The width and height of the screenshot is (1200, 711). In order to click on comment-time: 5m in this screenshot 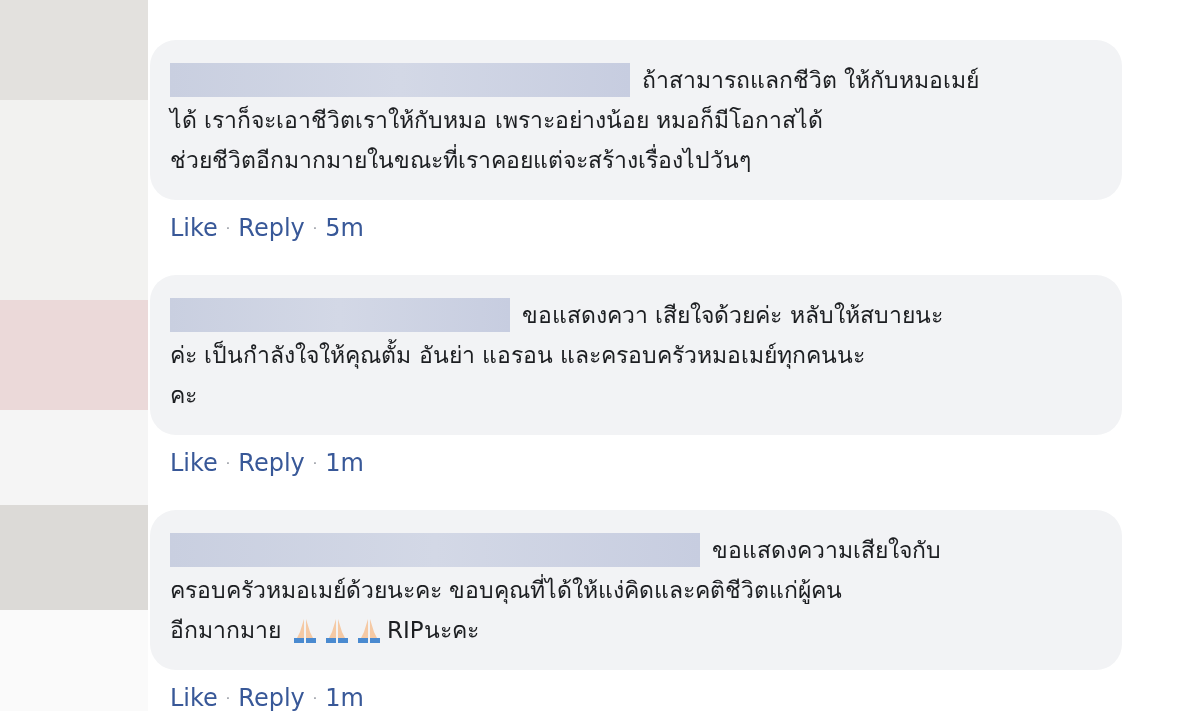, I will do `click(344, 227)`.